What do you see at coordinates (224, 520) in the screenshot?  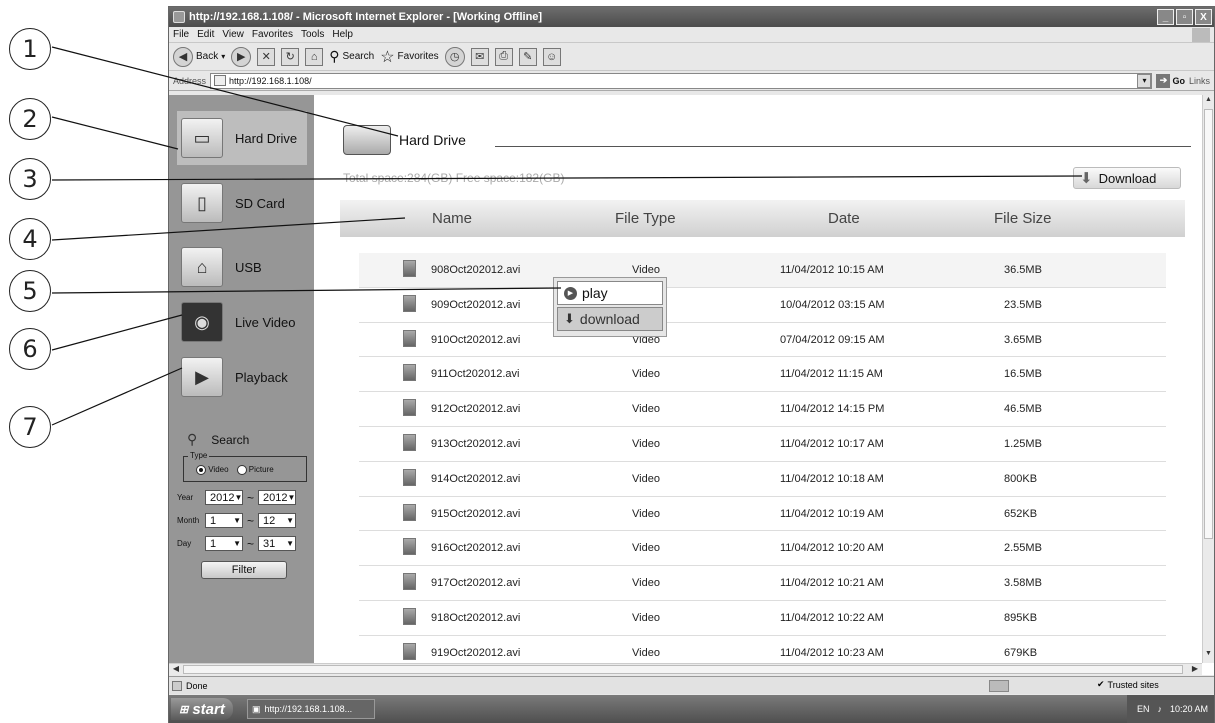 I see `month-from-select: 1 ▼` at bounding box center [224, 520].